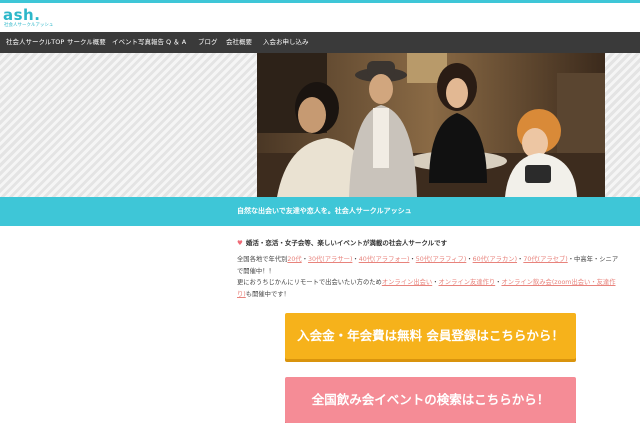 This screenshot has height=423, width=640. I want to click on age-link-70s: 70代(アラセブ), so click(545, 259).